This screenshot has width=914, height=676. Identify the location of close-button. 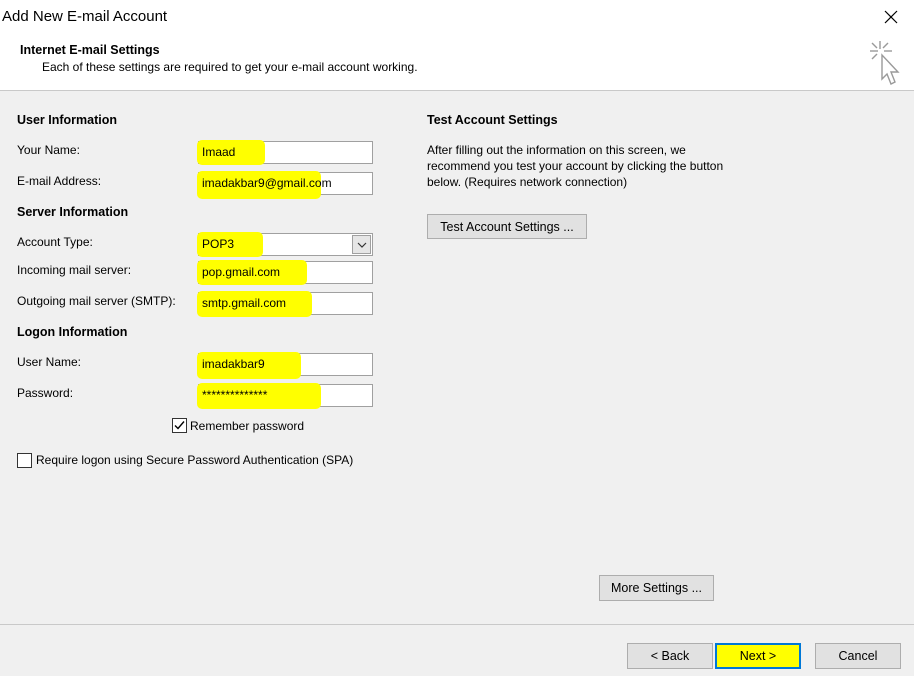
(891, 17).